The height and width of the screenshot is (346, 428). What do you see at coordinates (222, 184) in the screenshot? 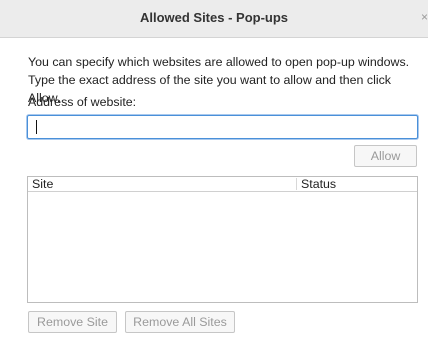
I see `table-header: Site Status` at bounding box center [222, 184].